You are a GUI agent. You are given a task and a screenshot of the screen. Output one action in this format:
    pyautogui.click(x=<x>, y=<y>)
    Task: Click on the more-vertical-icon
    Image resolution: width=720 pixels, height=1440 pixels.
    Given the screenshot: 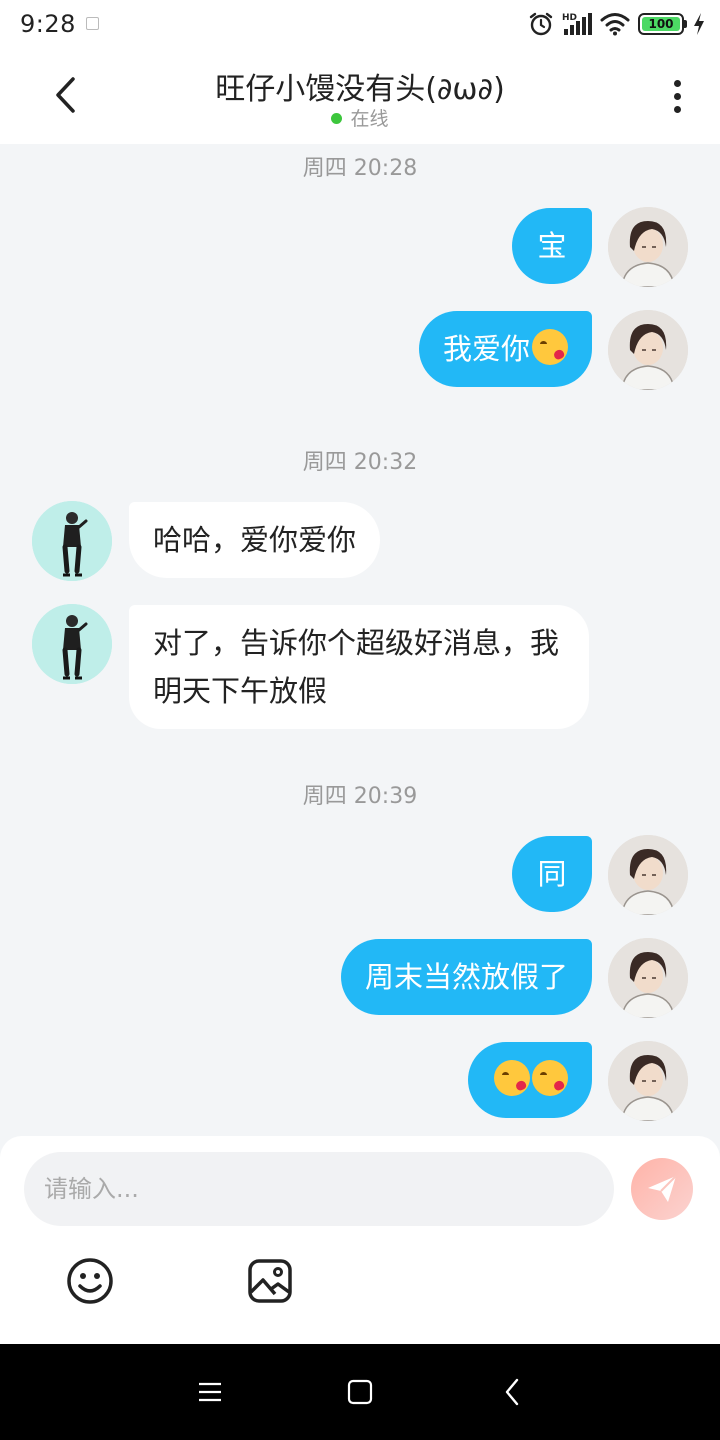 What is the action you would take?
    pyautogui.click(x=677, y=83)
    